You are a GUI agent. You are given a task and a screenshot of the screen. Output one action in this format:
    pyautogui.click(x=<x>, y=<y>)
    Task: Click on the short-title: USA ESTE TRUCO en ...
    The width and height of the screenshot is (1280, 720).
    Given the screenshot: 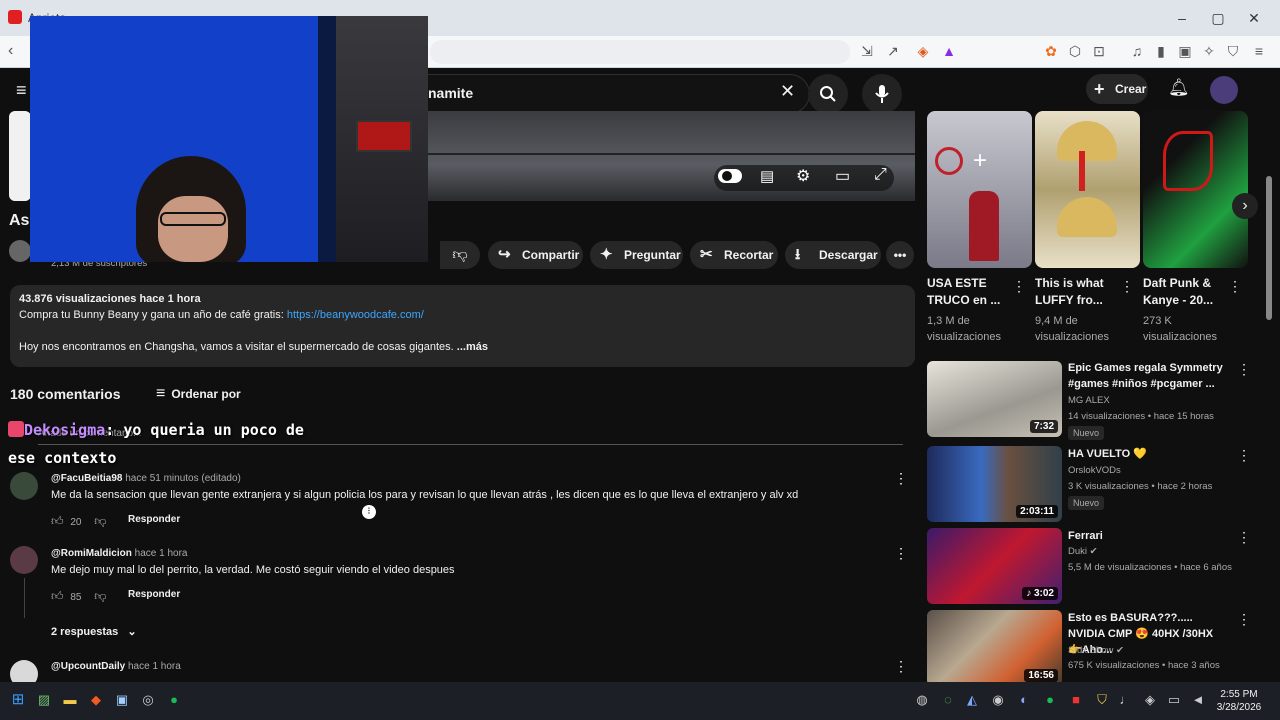 What is the action you would take?
    pyautogui.click(x=972, y=292)
    